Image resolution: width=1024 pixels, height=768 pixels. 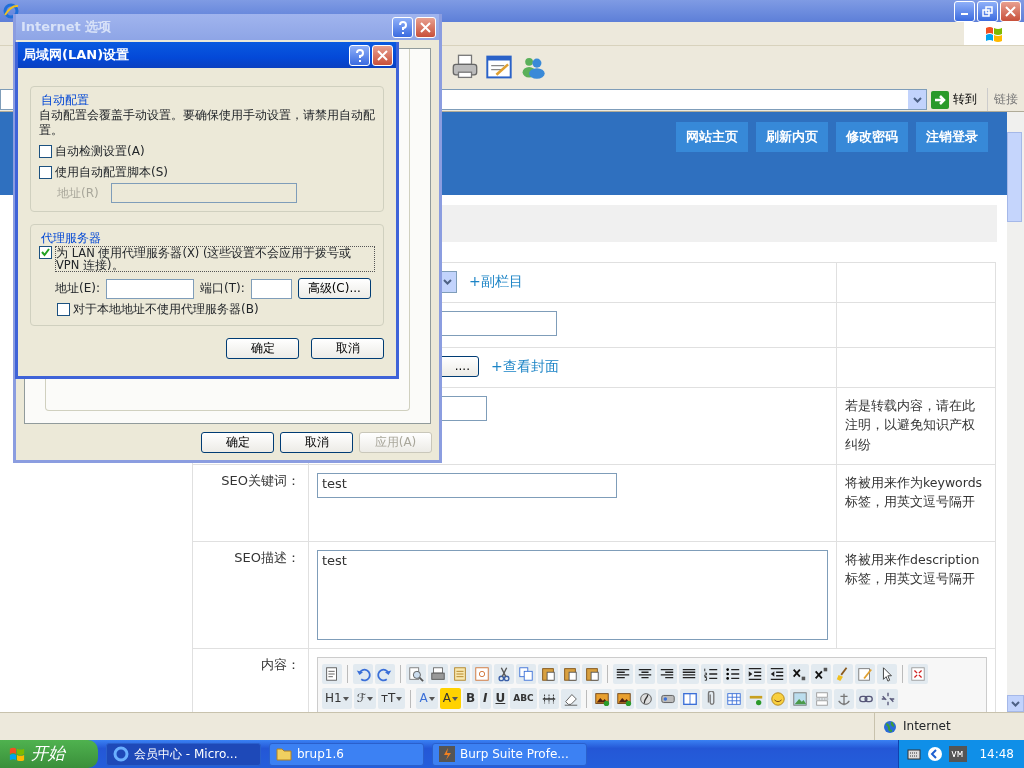 What do you see at coordinates (667, 698) in the screenshot?
I see `media-button` at bounding box center [667, 698].